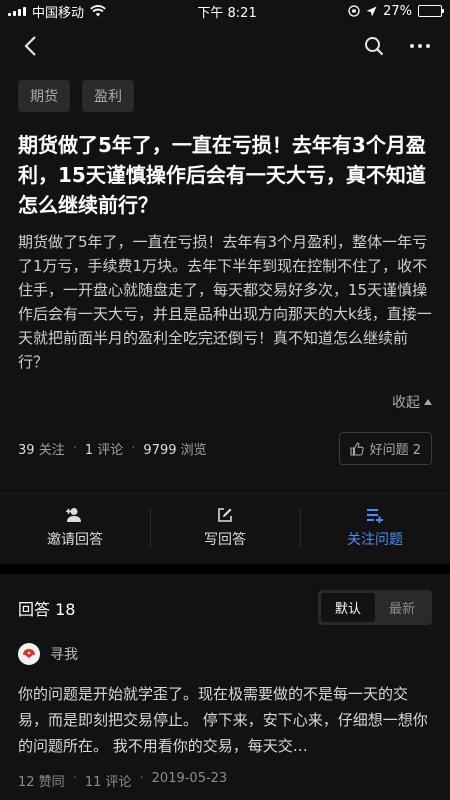 Image resolution: width=450 pixels, height=800 pixels. What do you see at coordinates (216, 402) in the screenshot?
I see `collapse-button: 收起` at bounding box center [216, 402].